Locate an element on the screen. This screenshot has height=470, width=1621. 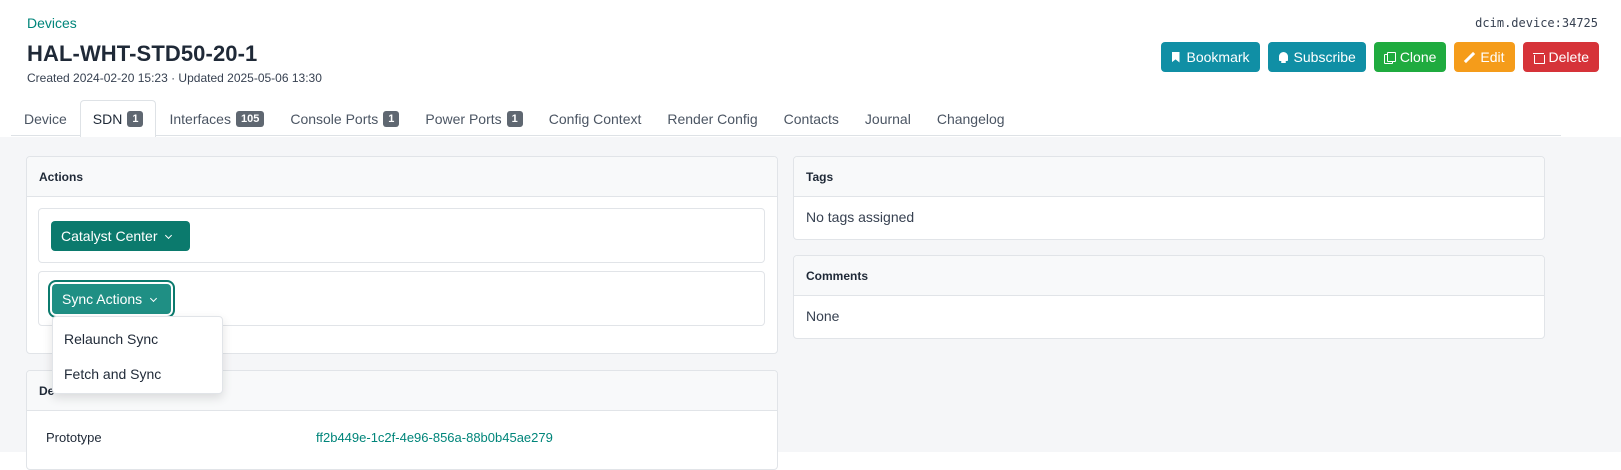
bookmark-button: Bookmark is located at coordinates (1210, 57).